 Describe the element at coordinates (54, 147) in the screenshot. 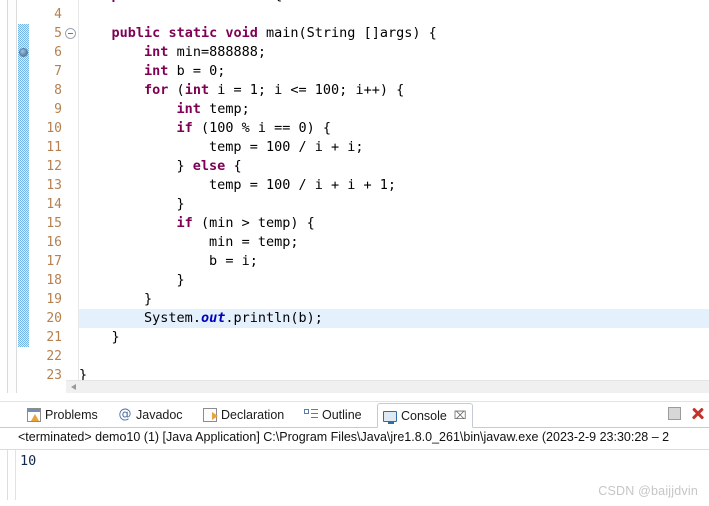

I see `line-number-11: 11` at that location.